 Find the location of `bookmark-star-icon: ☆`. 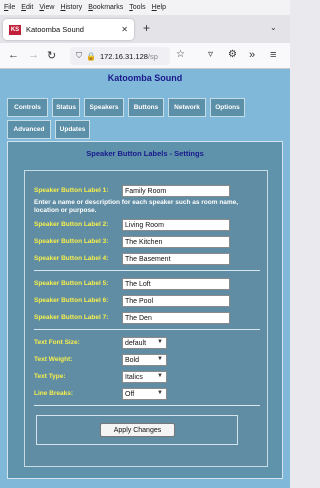

bookmark-star-icon: ☆ is located at coordinates (180, 54).